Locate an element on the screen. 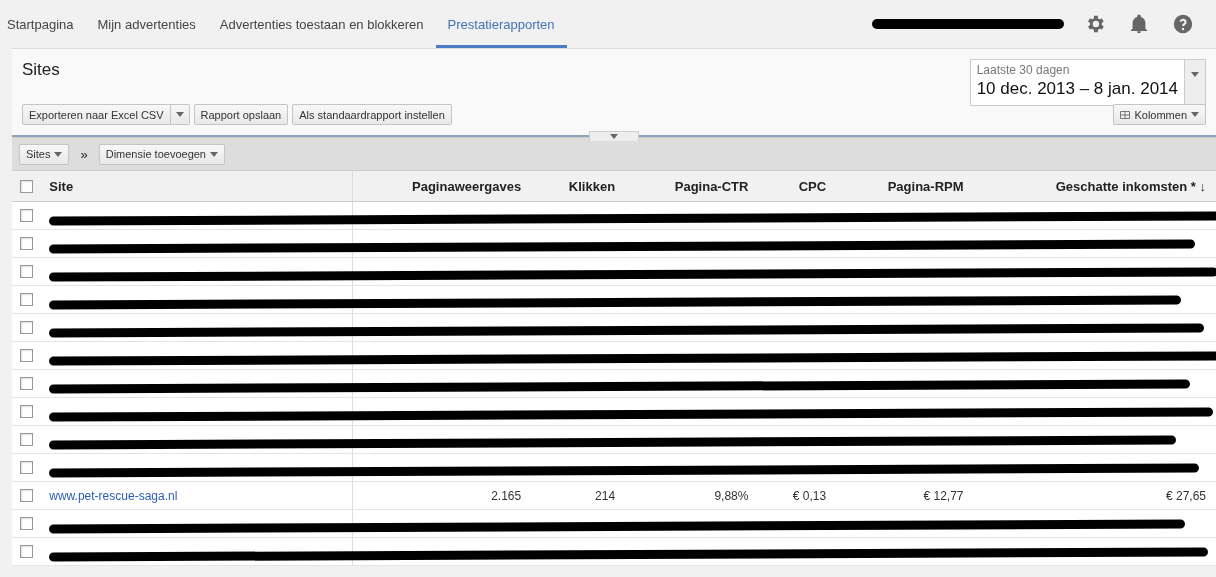  site-link: www.pet-rescue-saga.nl is located at coordinates (113, 495).